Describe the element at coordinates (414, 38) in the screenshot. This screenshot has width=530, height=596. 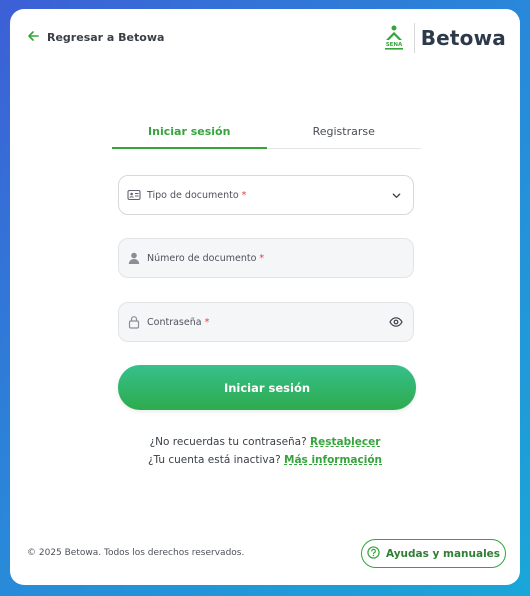
I see `logo-divider` at that location.